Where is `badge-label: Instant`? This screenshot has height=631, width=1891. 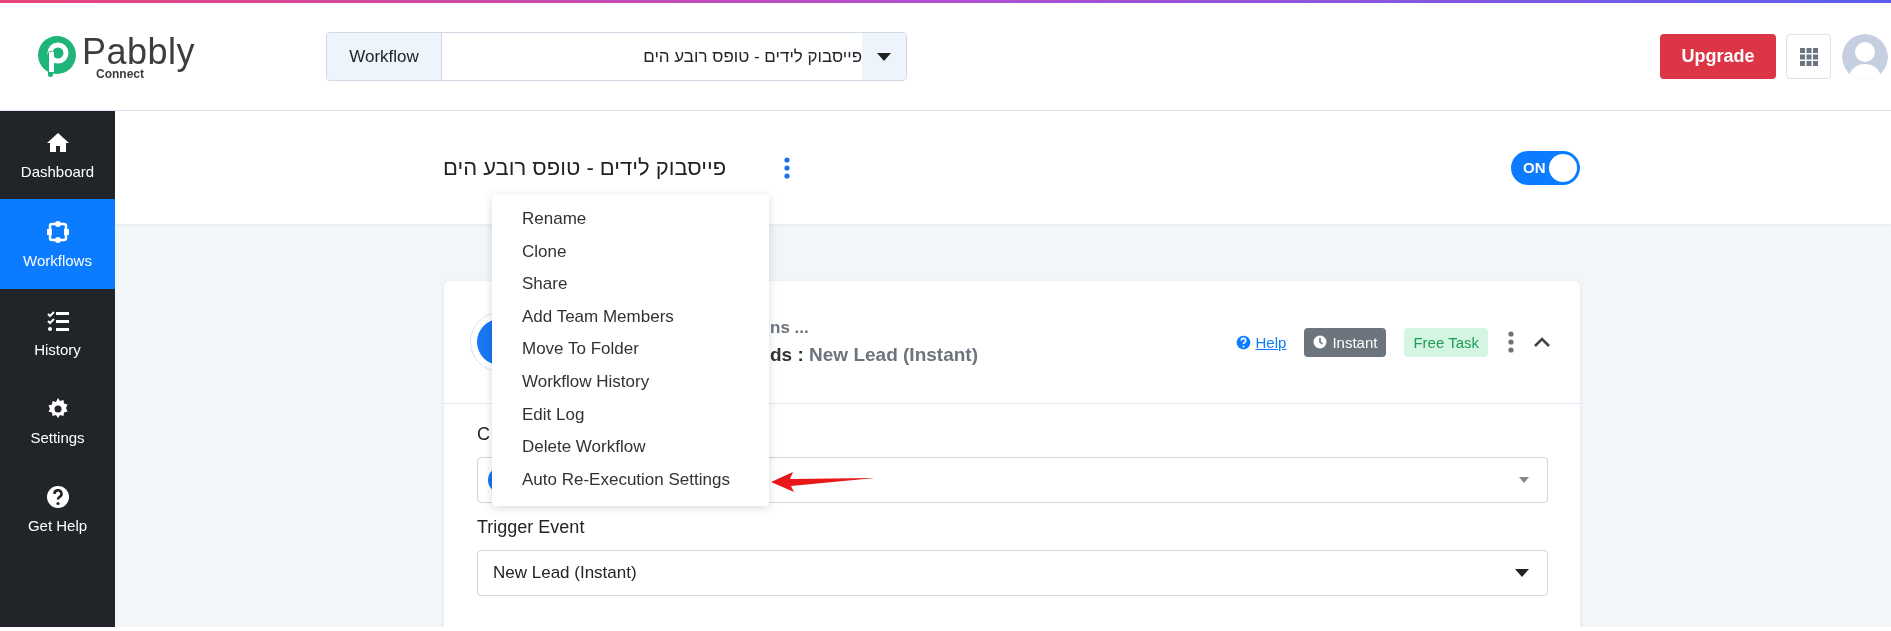 badge-label: Instant is located at coordinates (1355, 342).